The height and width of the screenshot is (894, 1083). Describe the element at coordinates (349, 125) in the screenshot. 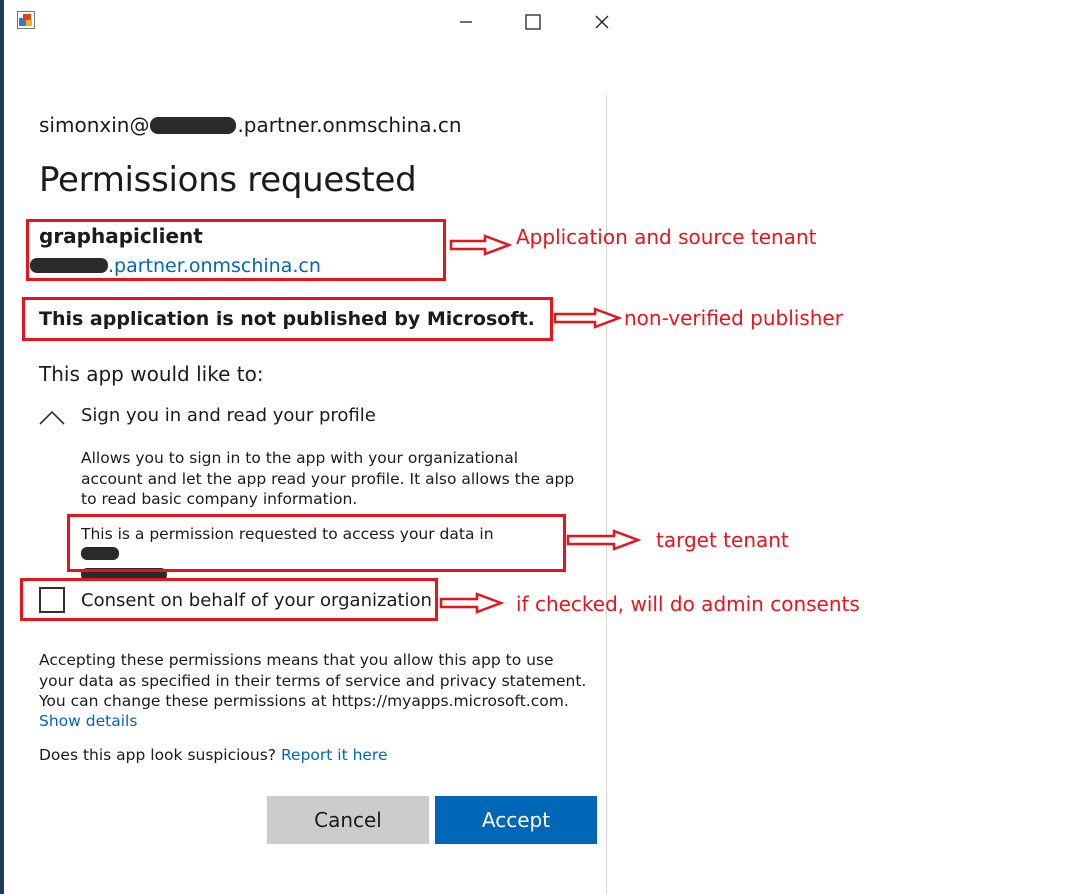

I see `account-suffix: .partner.onmschina.cn` at that location.